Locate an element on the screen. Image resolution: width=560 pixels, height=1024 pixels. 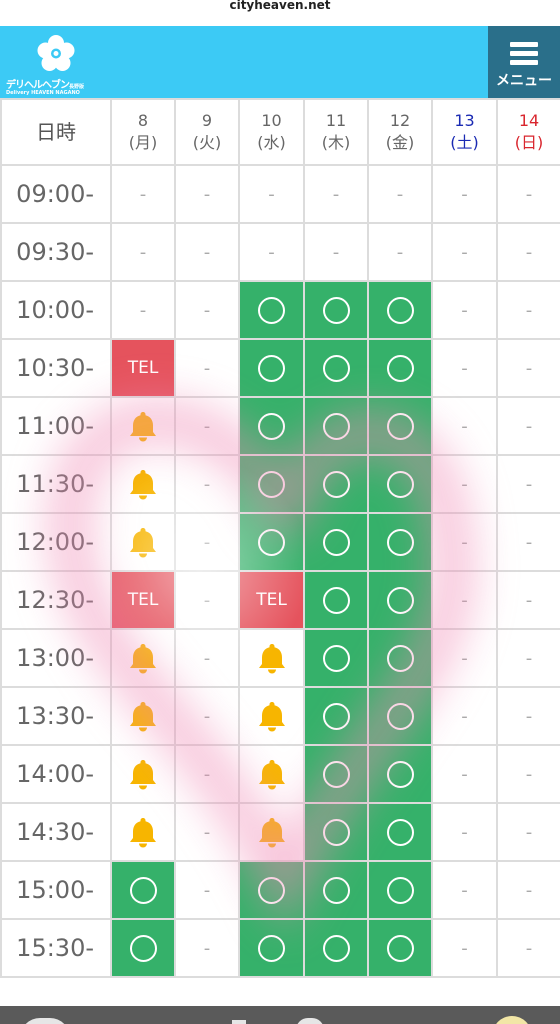
brand-name: デリヘルヘブン長野版 Delivery HEAVEN NAGANO is located at coordinates (56, 86).